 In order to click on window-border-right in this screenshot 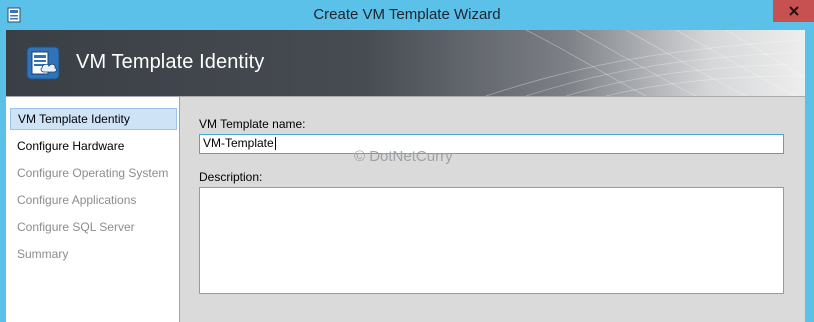, I will do `click(809, 176)`.